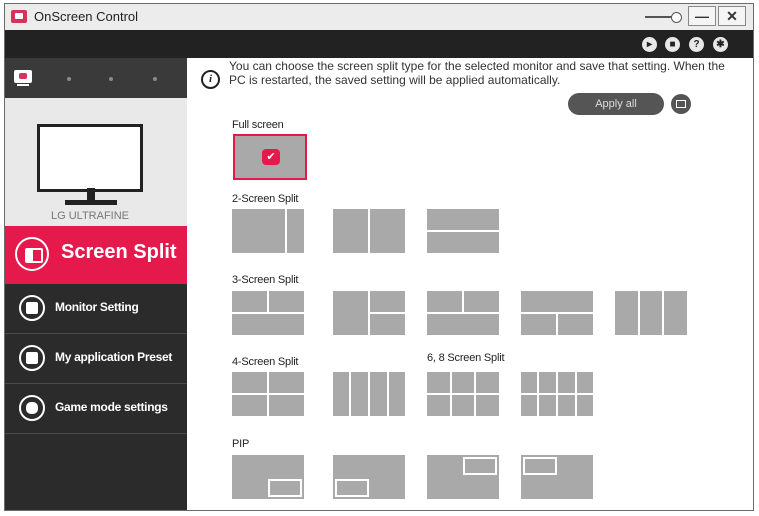  What do you see at coordinates (32, 254) in the screenshot?
I see `screen-split-icon` at bounding box center [32, 254].